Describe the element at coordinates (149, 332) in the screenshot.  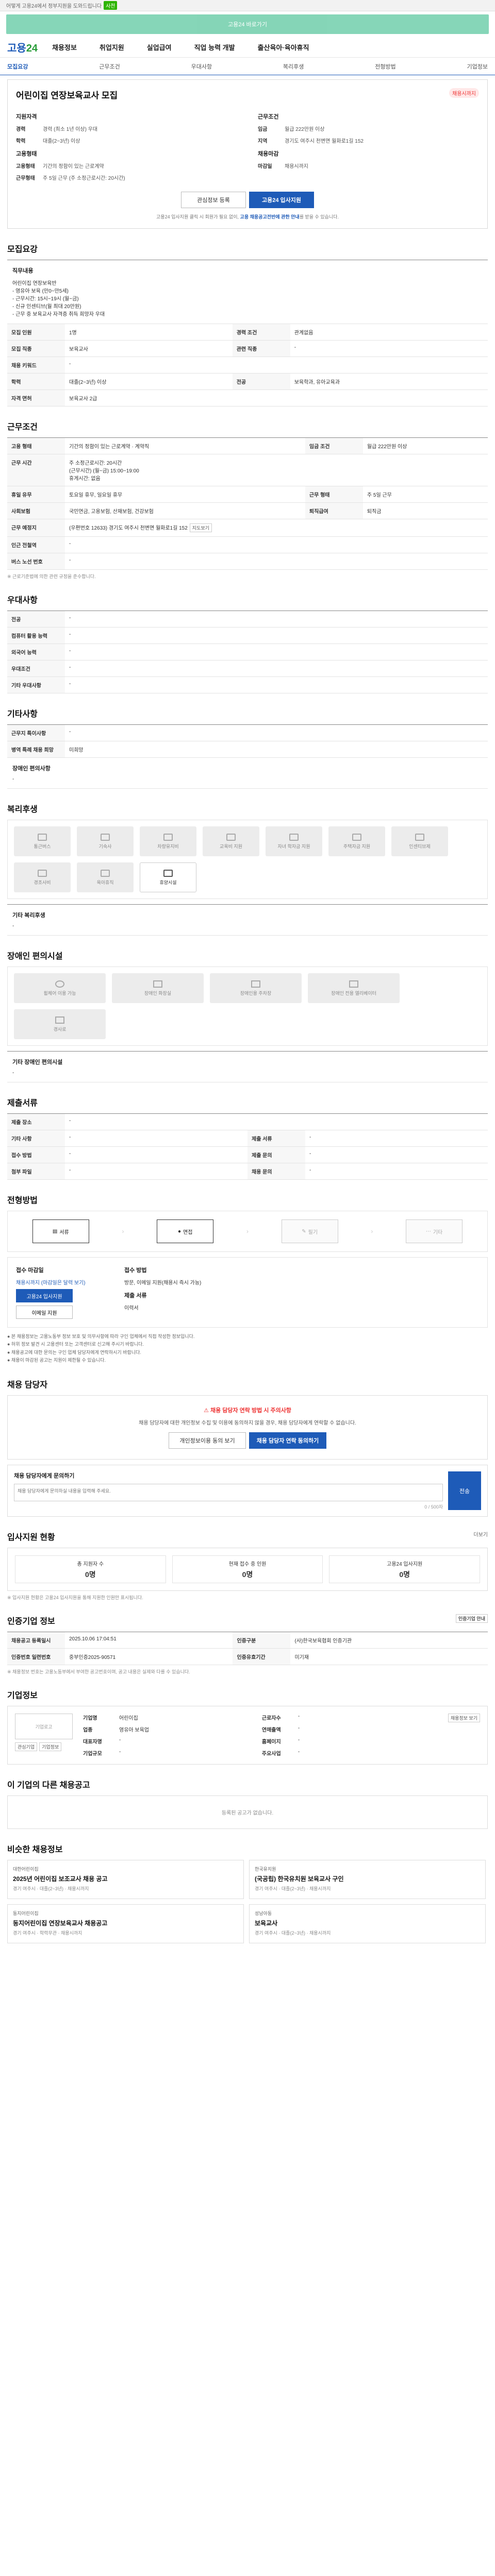
I see `cell-value: 1명` at that location.